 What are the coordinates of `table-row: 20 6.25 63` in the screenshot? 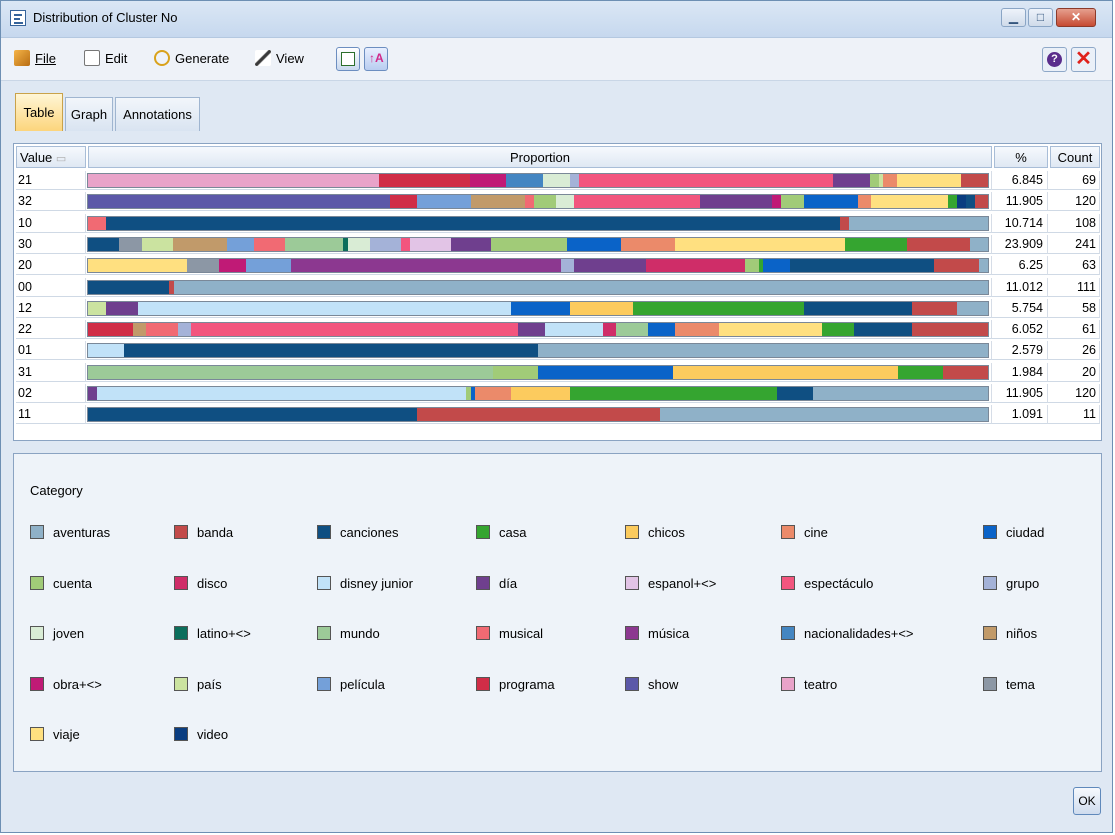 It's located at (558, 266).